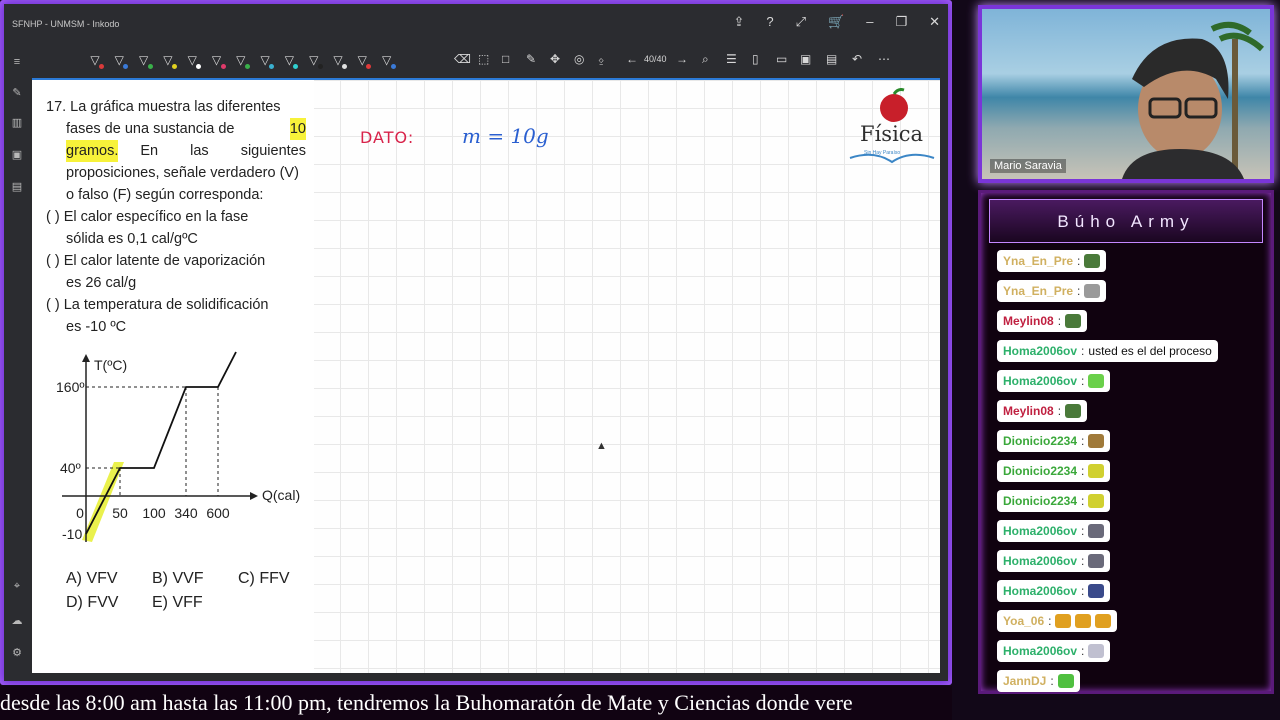 The width and height of the screenshot is (1280, 720). I want to click on menu-icon: ≡, so click(17, 63).